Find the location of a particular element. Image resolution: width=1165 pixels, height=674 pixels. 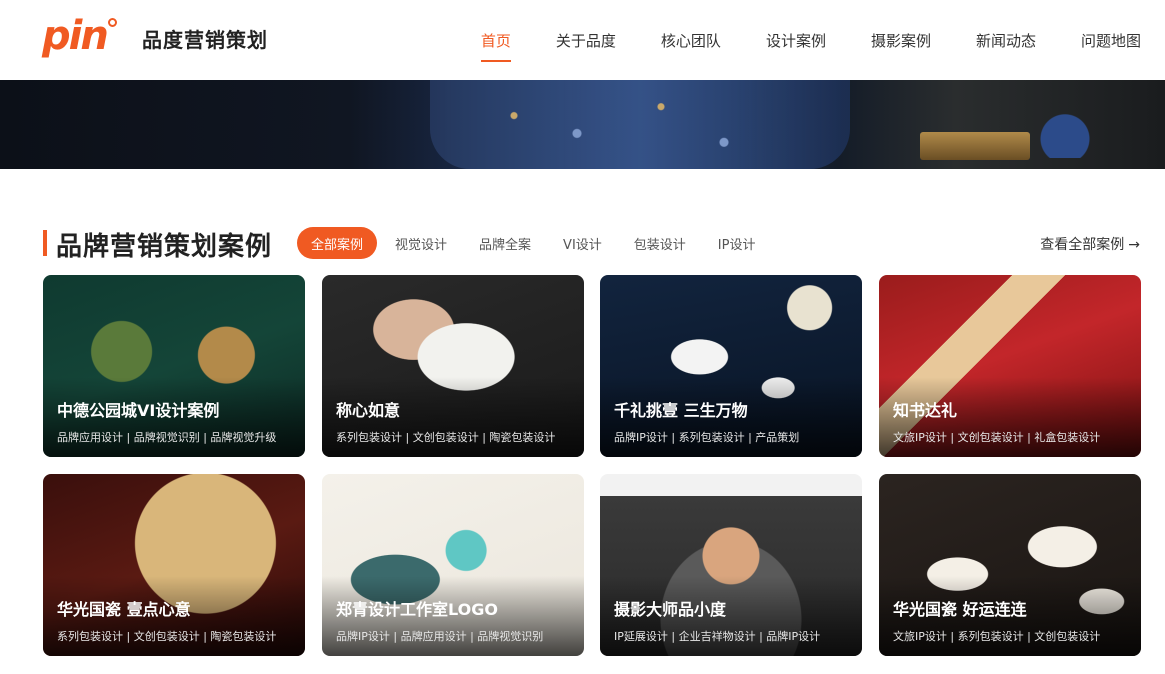

case-card-title: 称心如意 is located at coordinates (368, 410).